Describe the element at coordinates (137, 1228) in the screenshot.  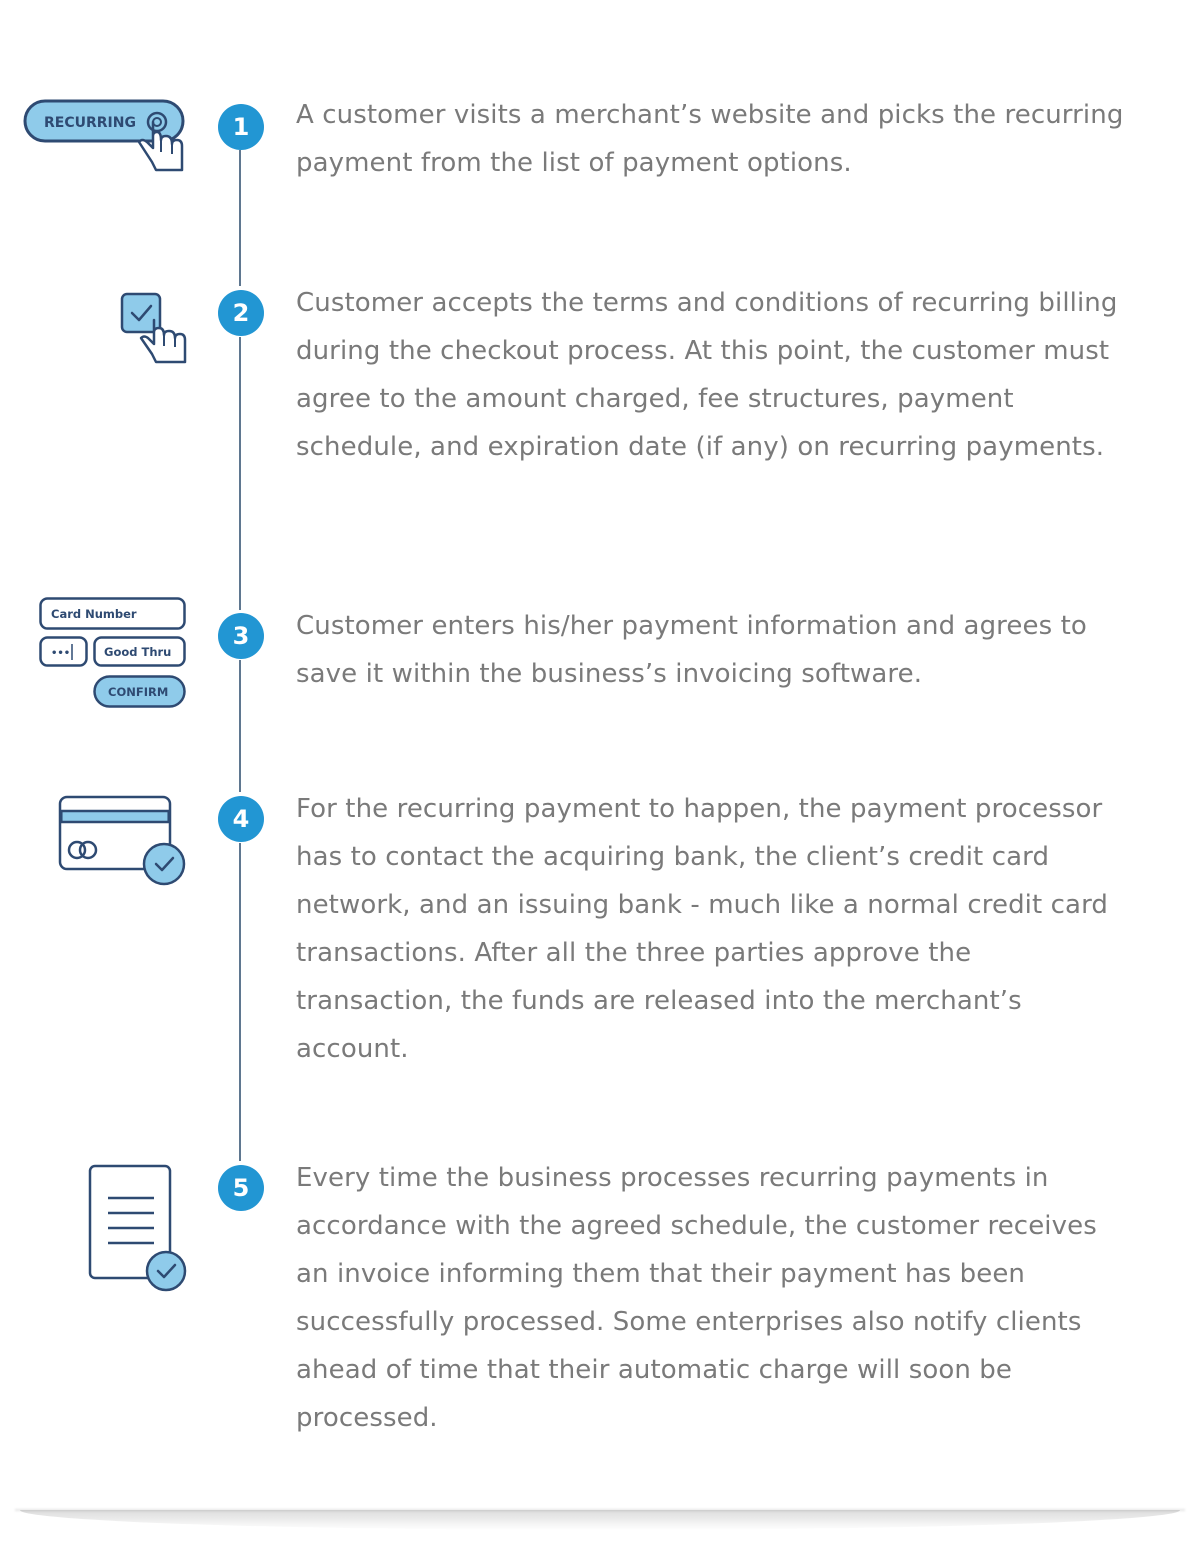
I see `invoice-check-icon` at that location.